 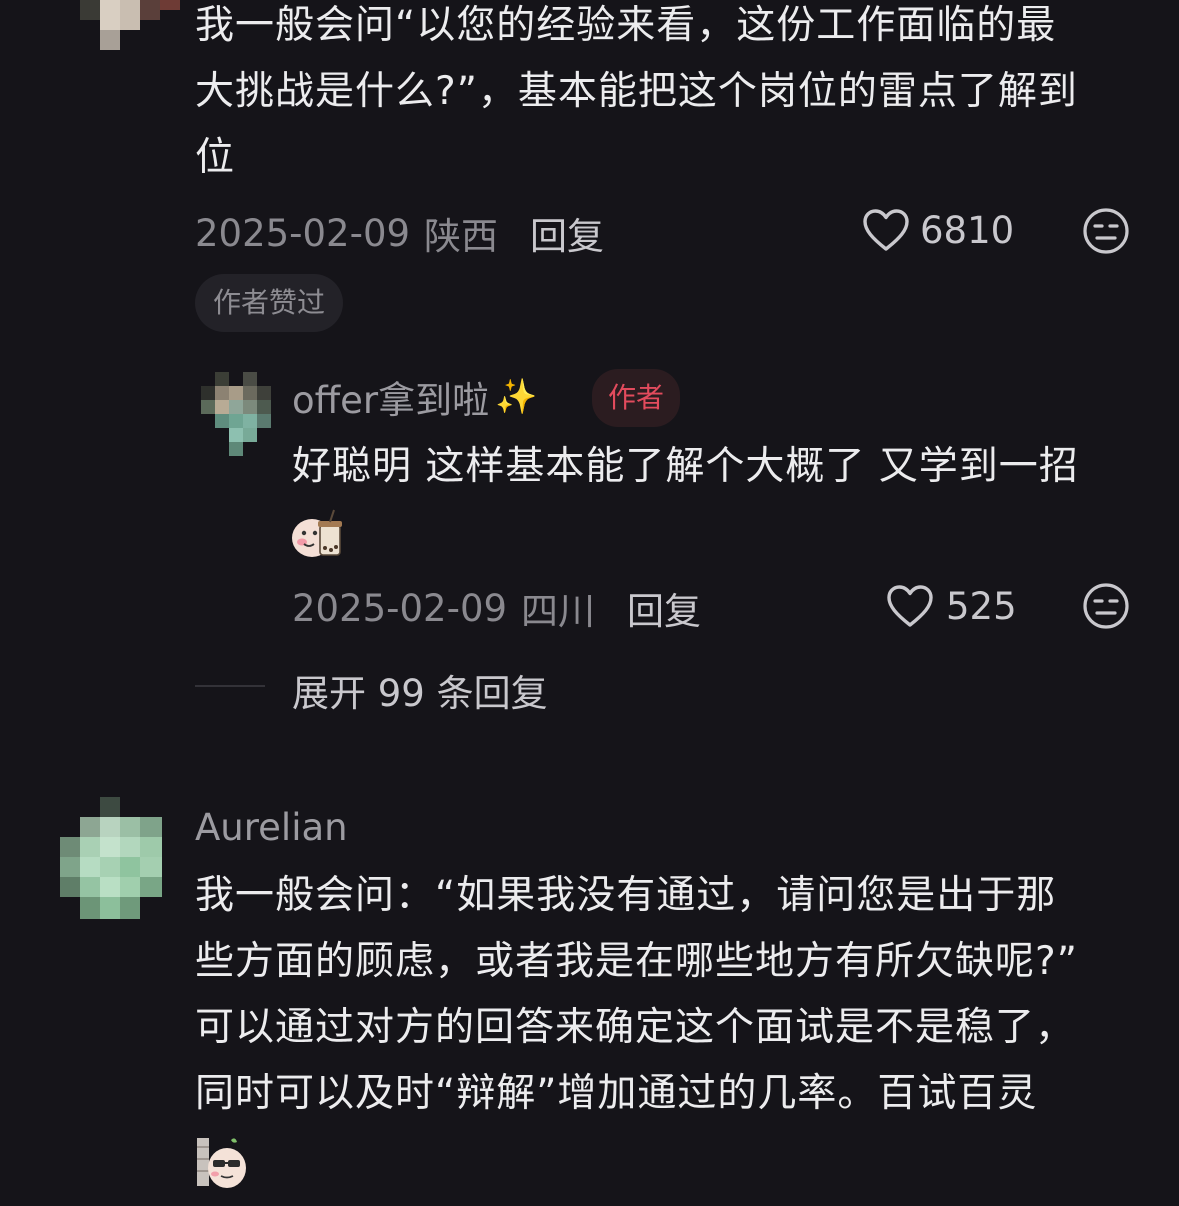 I want to click on author-tag: 作者, so click(x=636, y=398).